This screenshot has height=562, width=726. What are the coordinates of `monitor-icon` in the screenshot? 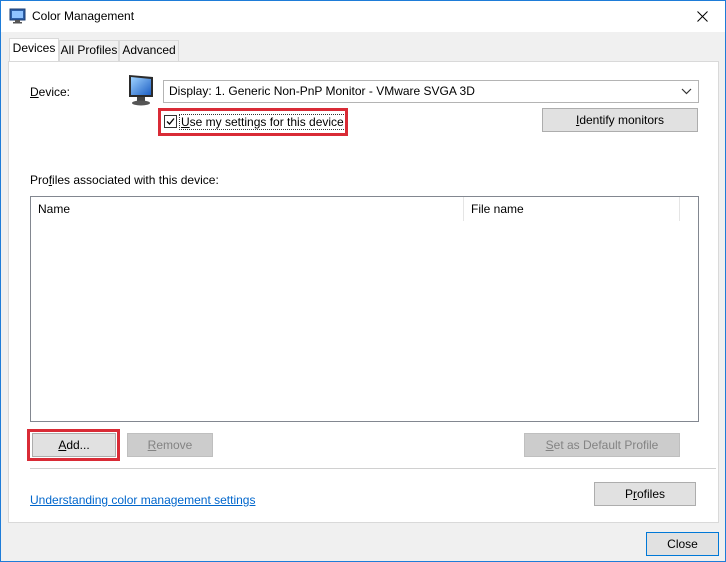 It's located at (141, 90).